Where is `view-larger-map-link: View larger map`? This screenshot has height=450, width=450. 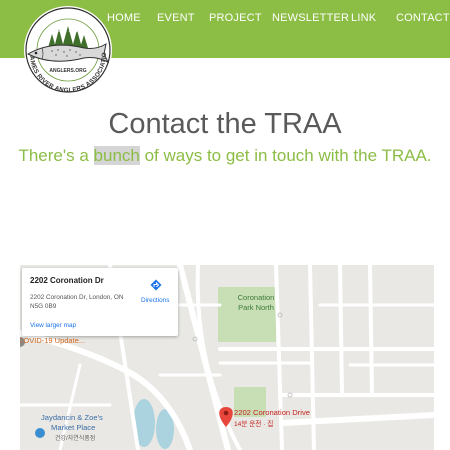
view-larger-map-link: View larger map is located at coordinates (53, 325).